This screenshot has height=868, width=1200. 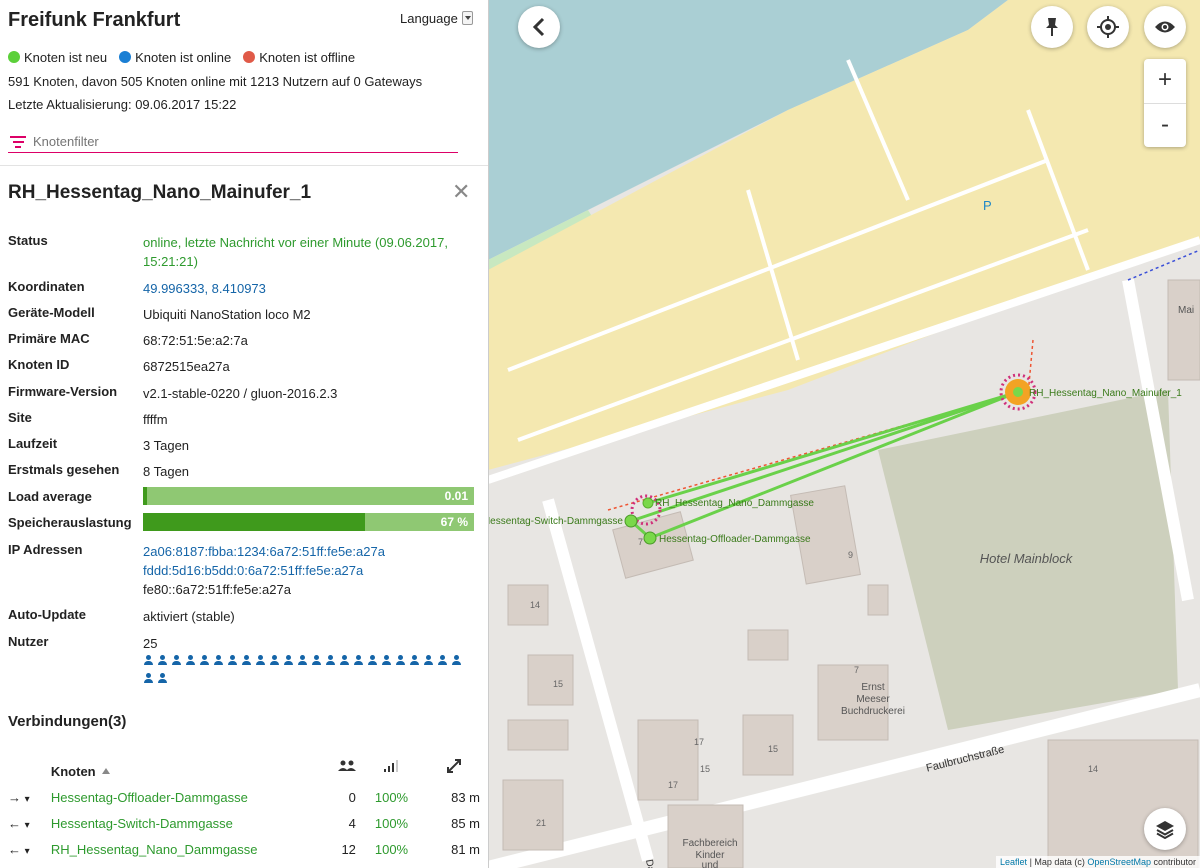 I want to click on load-bar: 0.01, so click(x=308, y=496).